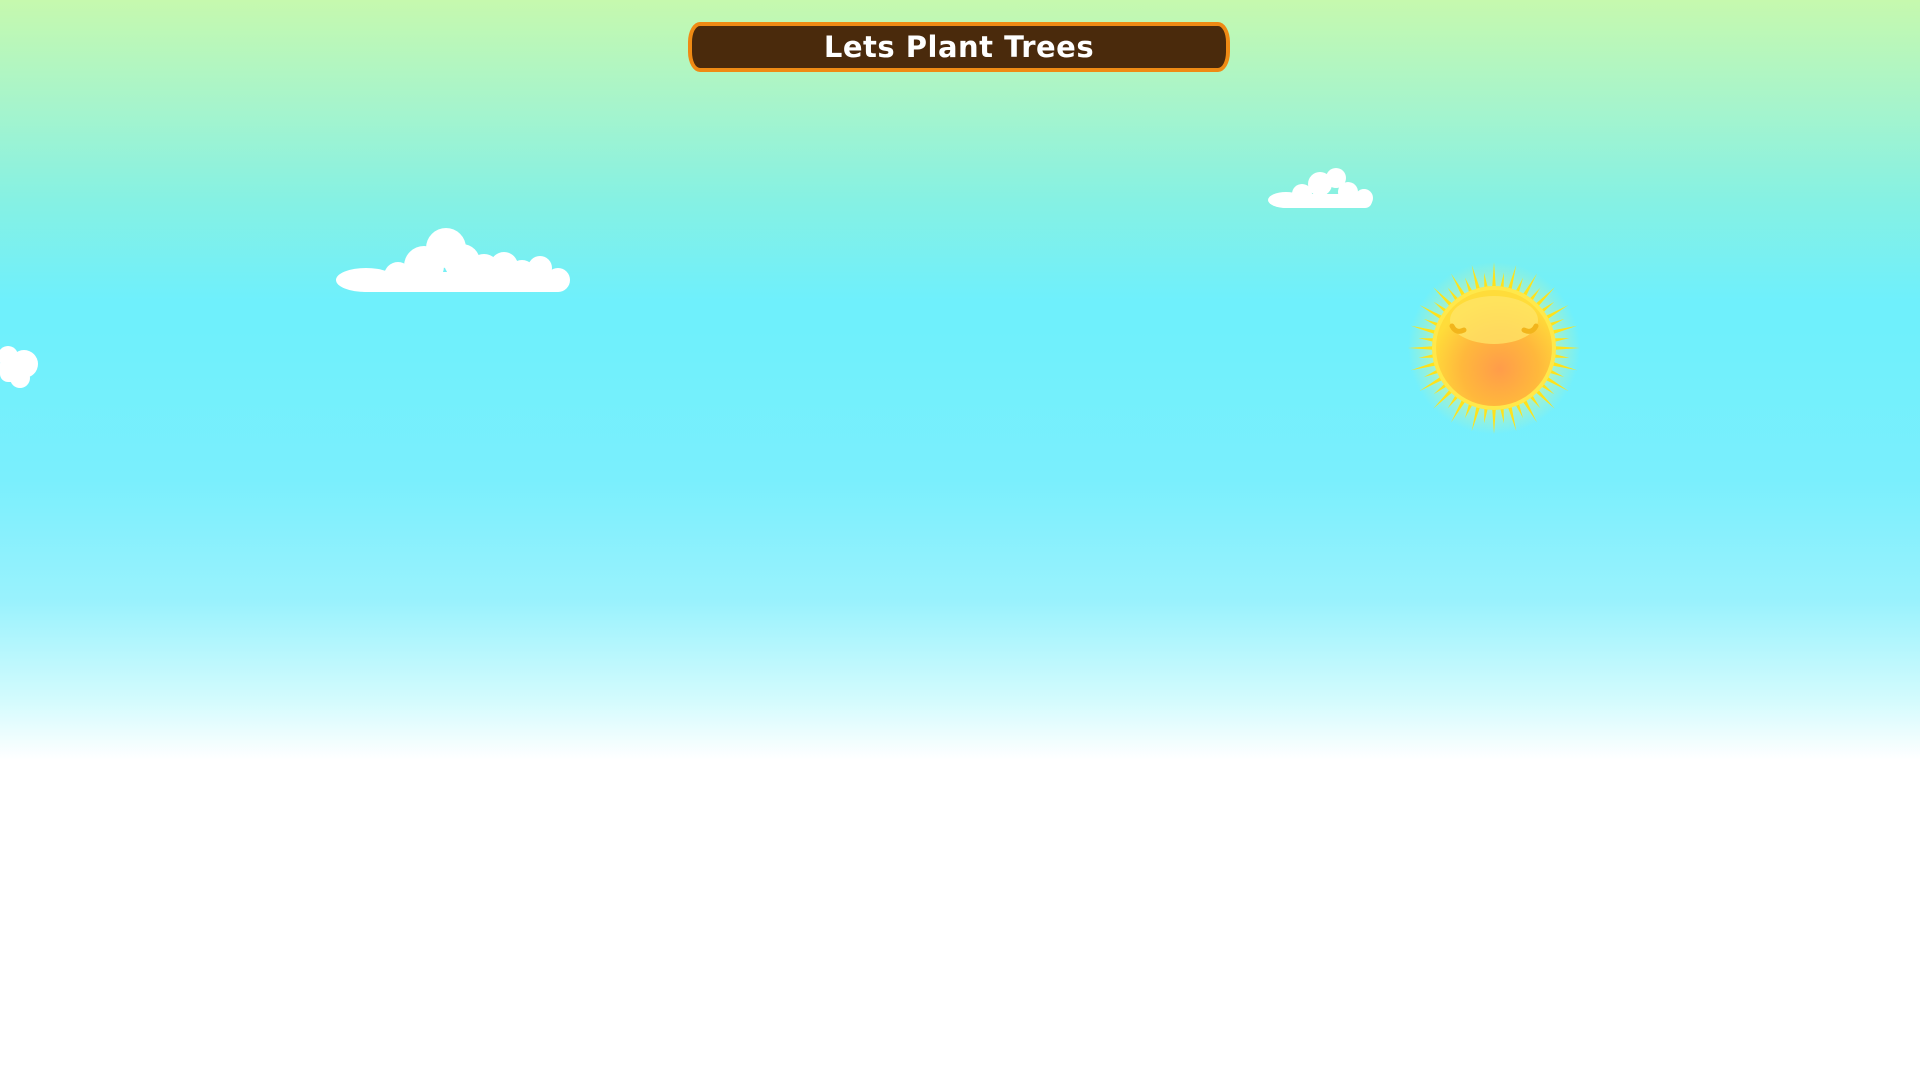 The height and width of the screenshot is (1080, 1920). What do you see at coordinates (1494, 348) in the screenshot?
I see `sun-icon` at bounding box center [1494, 348].